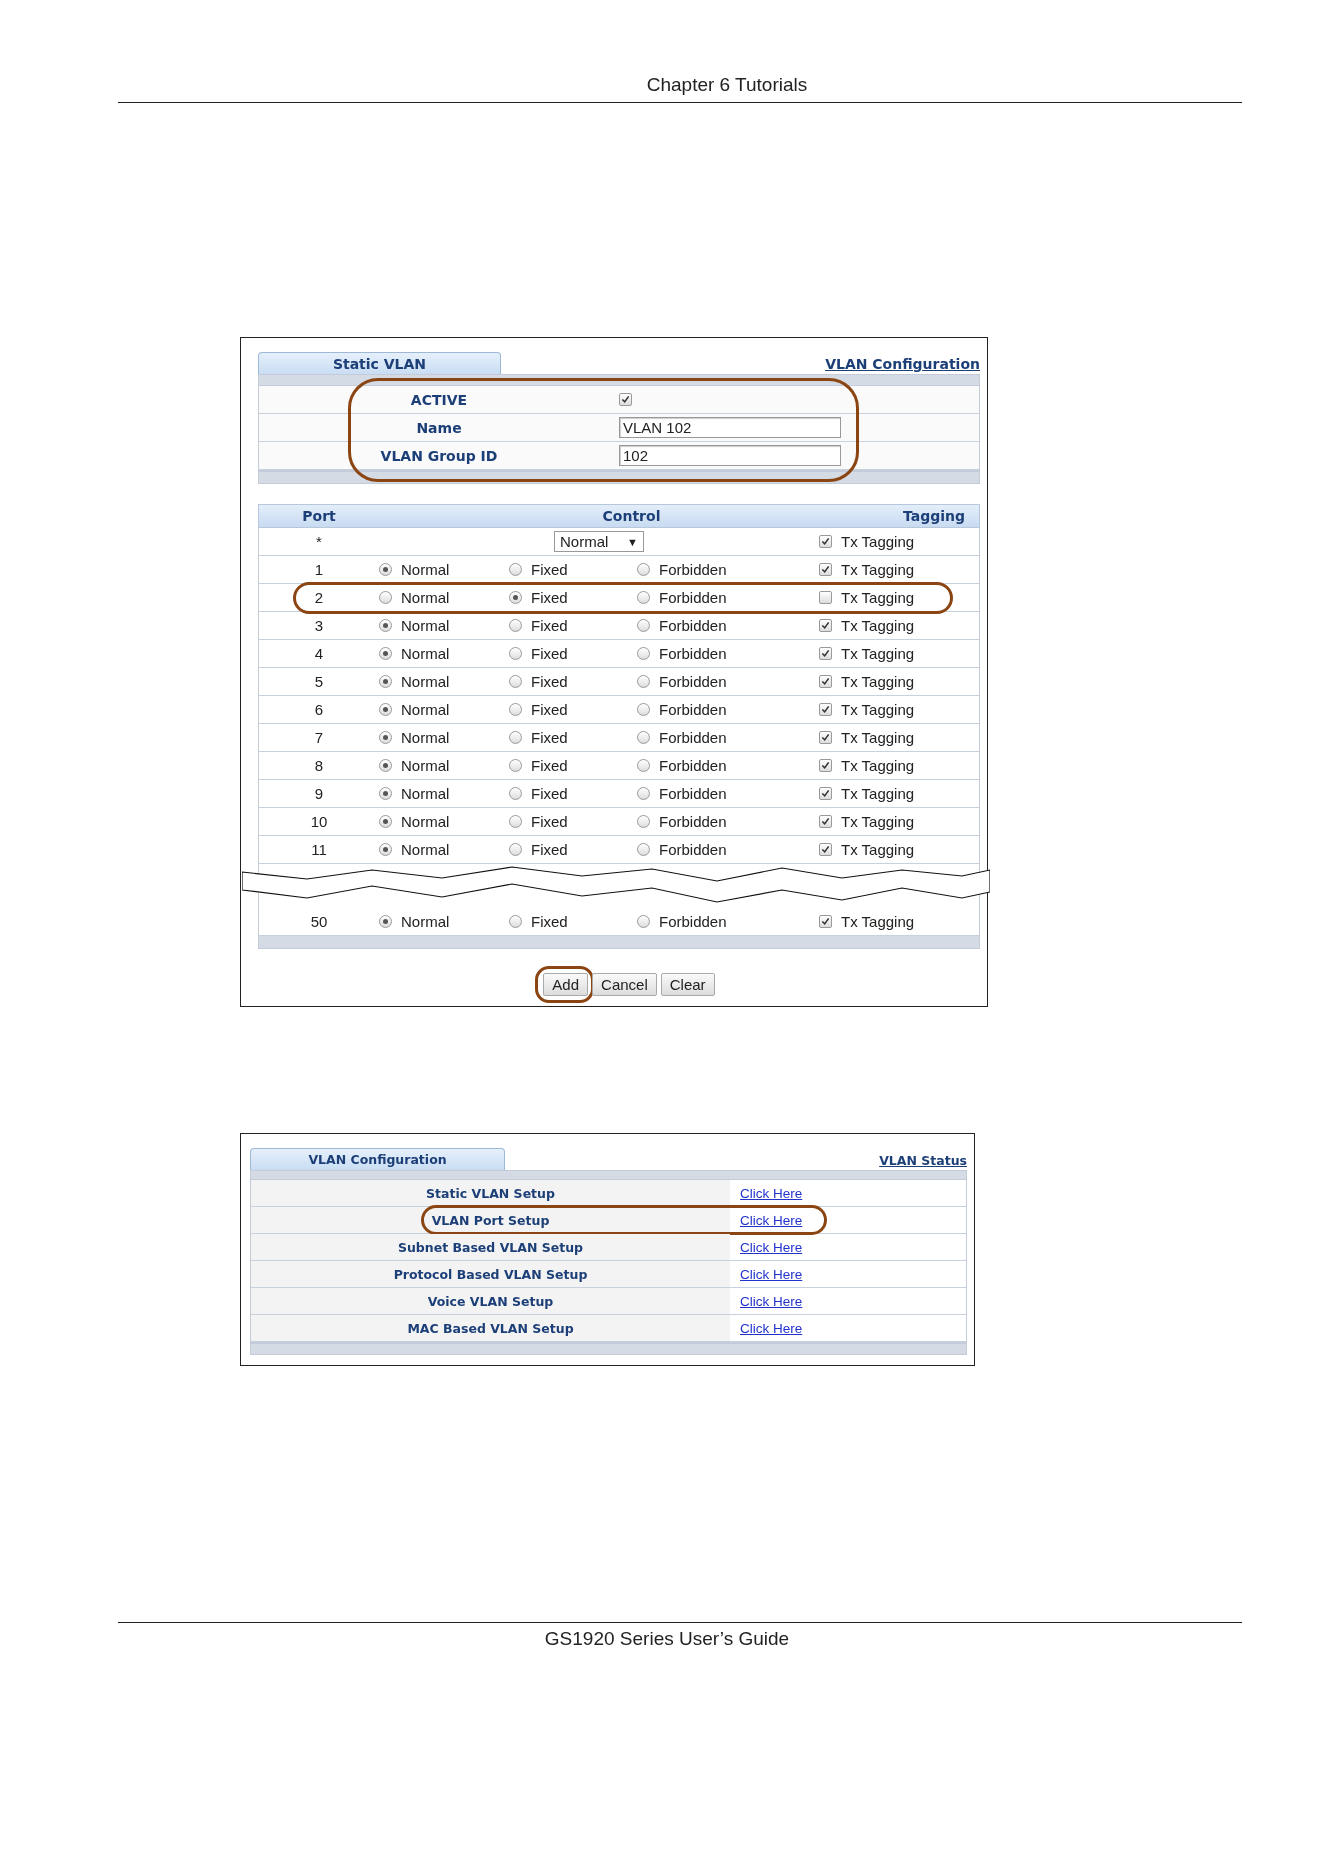  What do you see at coordinates (379, 363) in the screenshot?
I see `tab: Static VLAN` at bounding box center [379, 363].